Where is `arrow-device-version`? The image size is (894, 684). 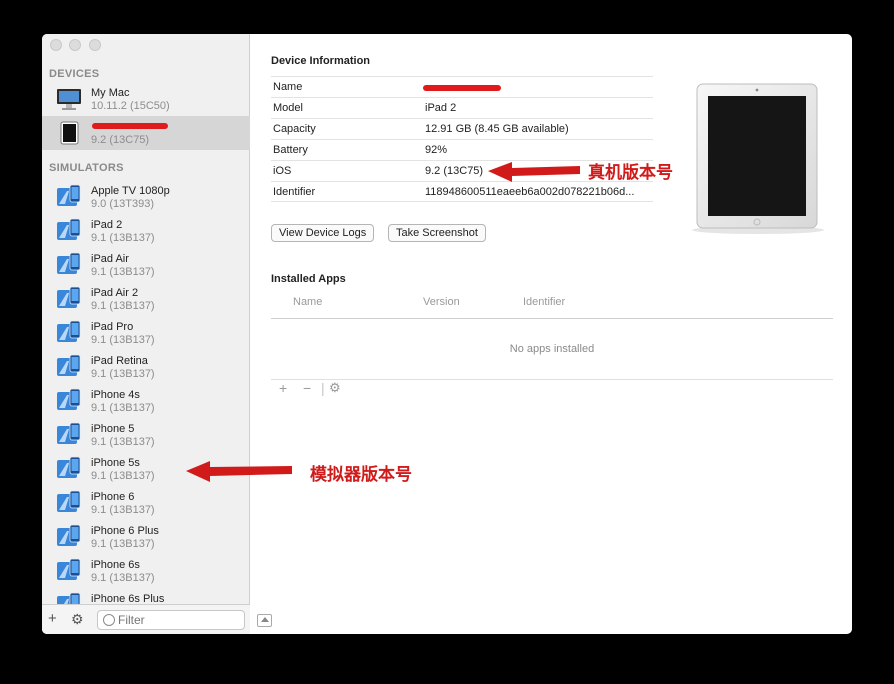
arrow-device-version is located at coordinates (534, 172).